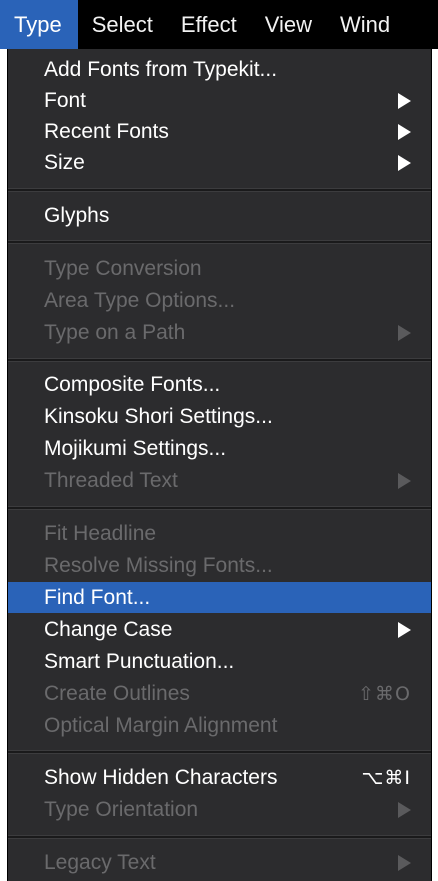  I want to click on menu-item-threaded-text: Threaded Text, so click(219, 480).